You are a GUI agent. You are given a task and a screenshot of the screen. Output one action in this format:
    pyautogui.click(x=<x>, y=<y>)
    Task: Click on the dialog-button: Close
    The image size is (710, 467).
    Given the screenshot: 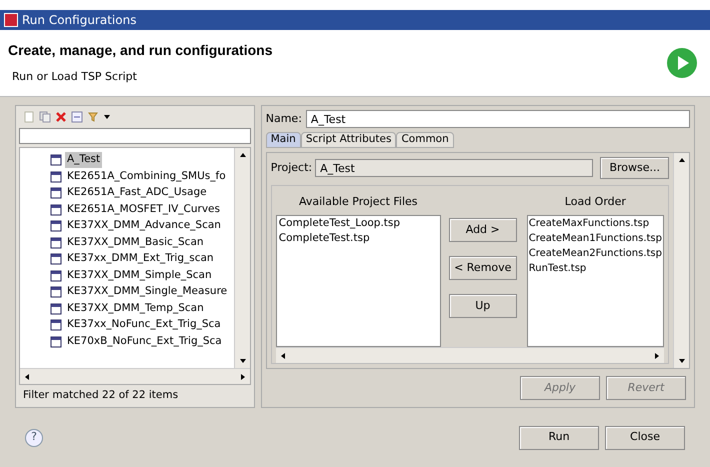 What is the action you would take?
    pyautogui.click(x=645, y=438)
    